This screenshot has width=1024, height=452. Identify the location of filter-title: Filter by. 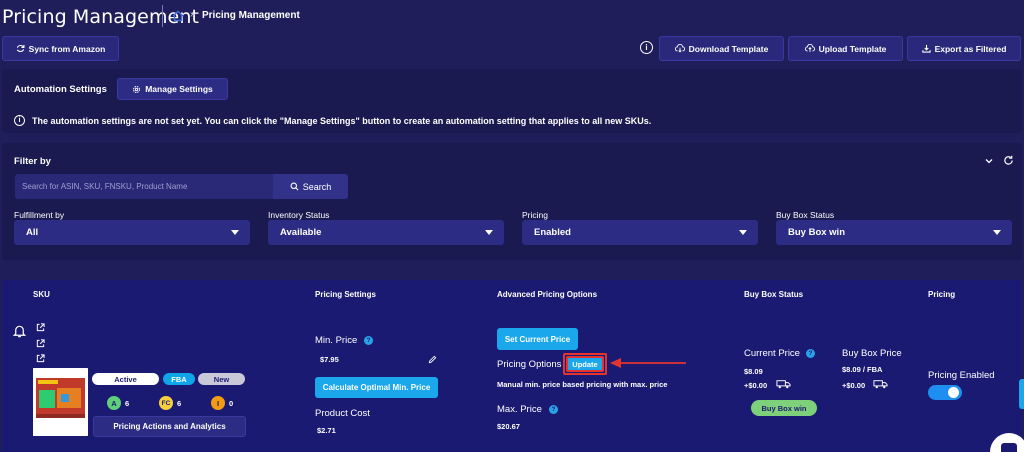
(32, 161).